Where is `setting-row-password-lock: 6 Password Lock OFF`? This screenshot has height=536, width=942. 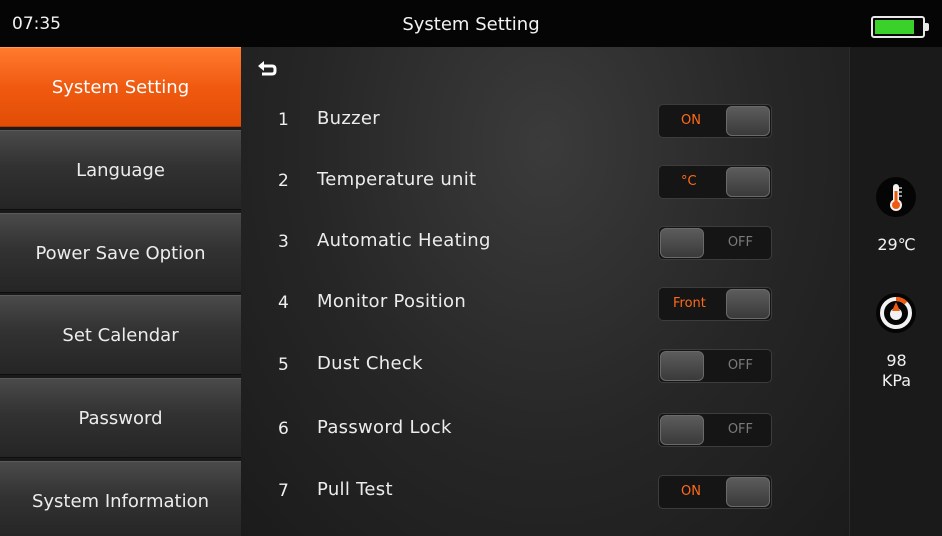 setting-row-password-lock: 6 Password Lock OFF is located at coordinates (545, 431).